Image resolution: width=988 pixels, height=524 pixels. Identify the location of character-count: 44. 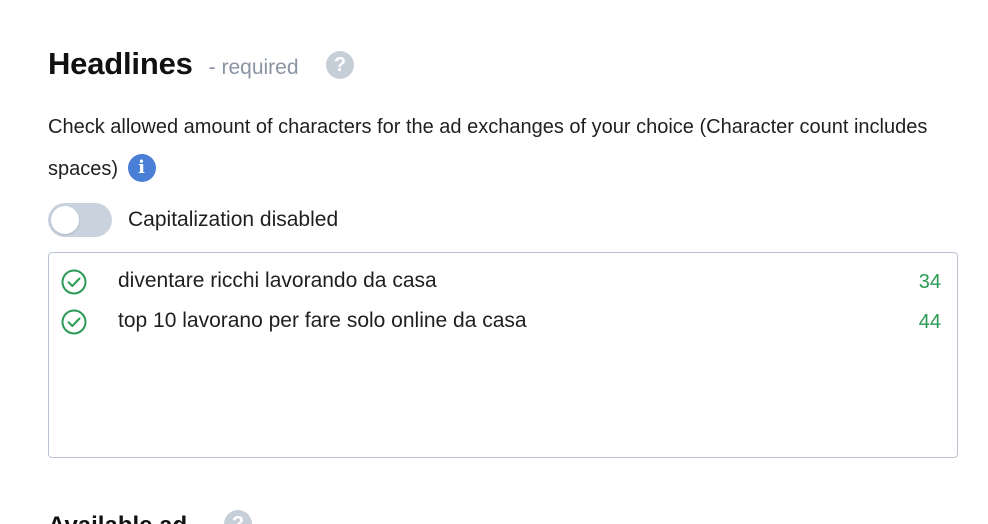
(929, 322).